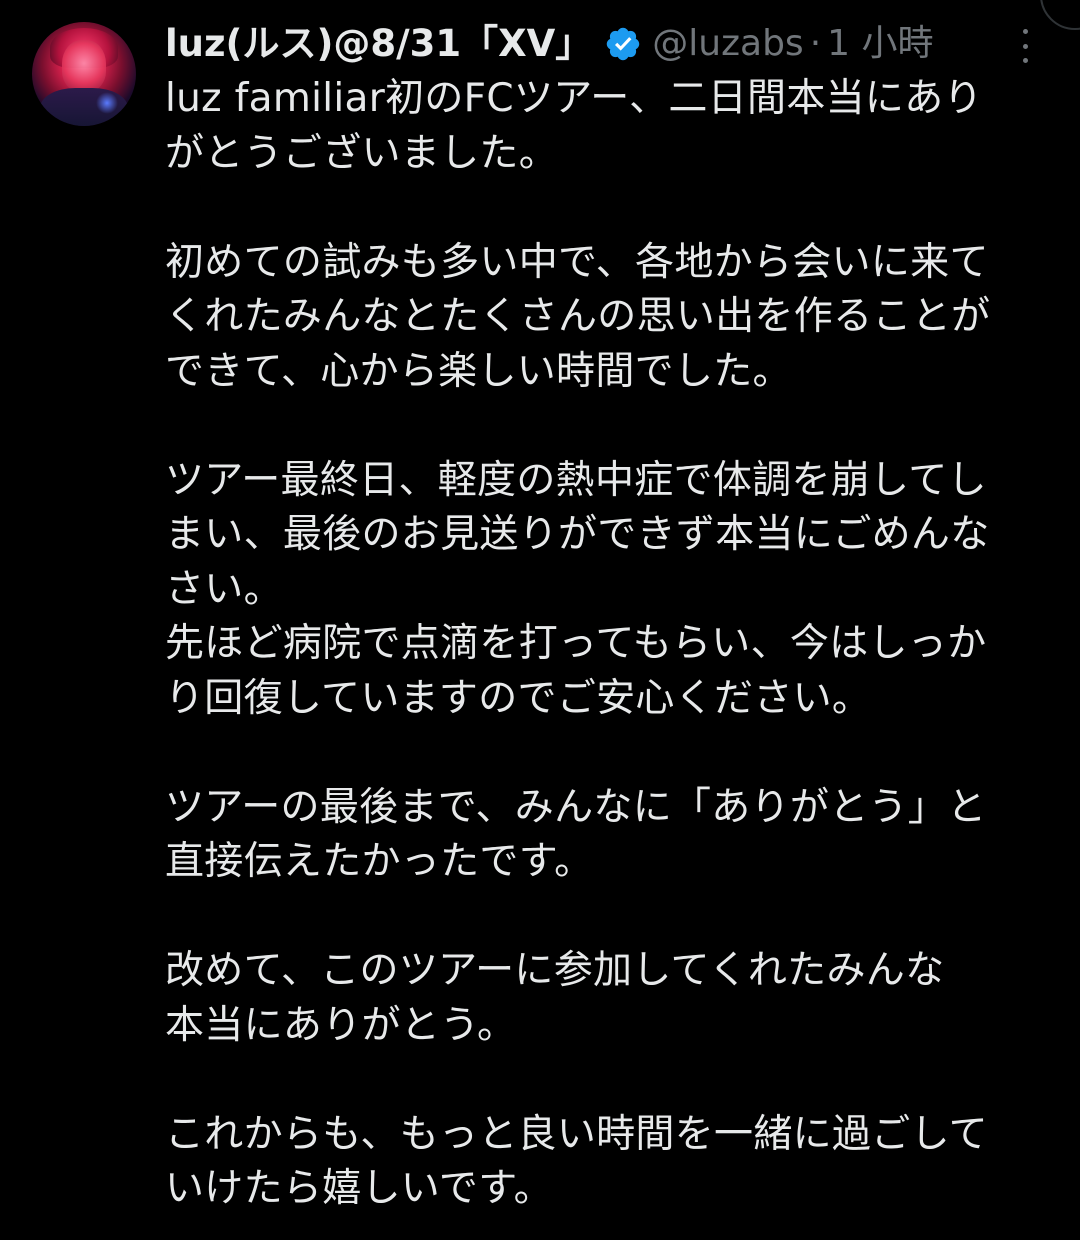  I want to click on tweet-line: いけたら嬉しいです。, so click(359, 1188).